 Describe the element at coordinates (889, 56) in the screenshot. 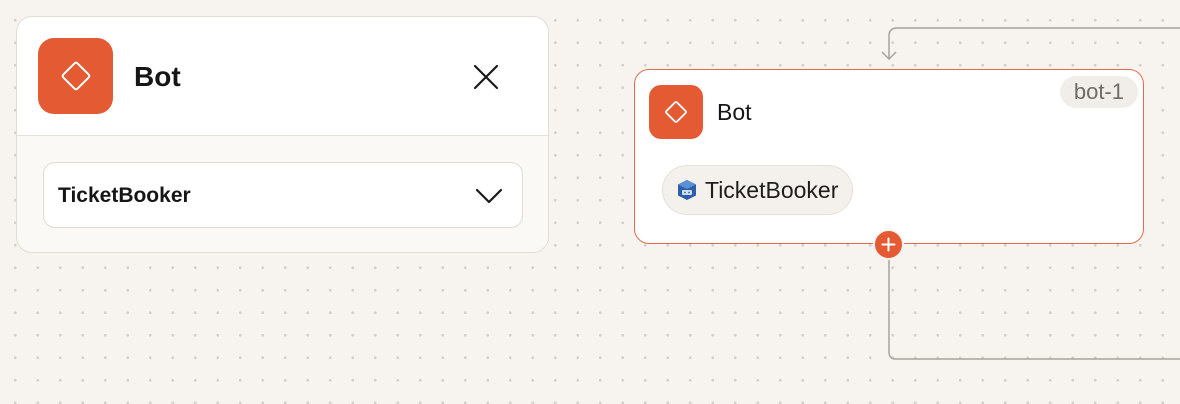

I see `incoming-arrowhead` at that location.